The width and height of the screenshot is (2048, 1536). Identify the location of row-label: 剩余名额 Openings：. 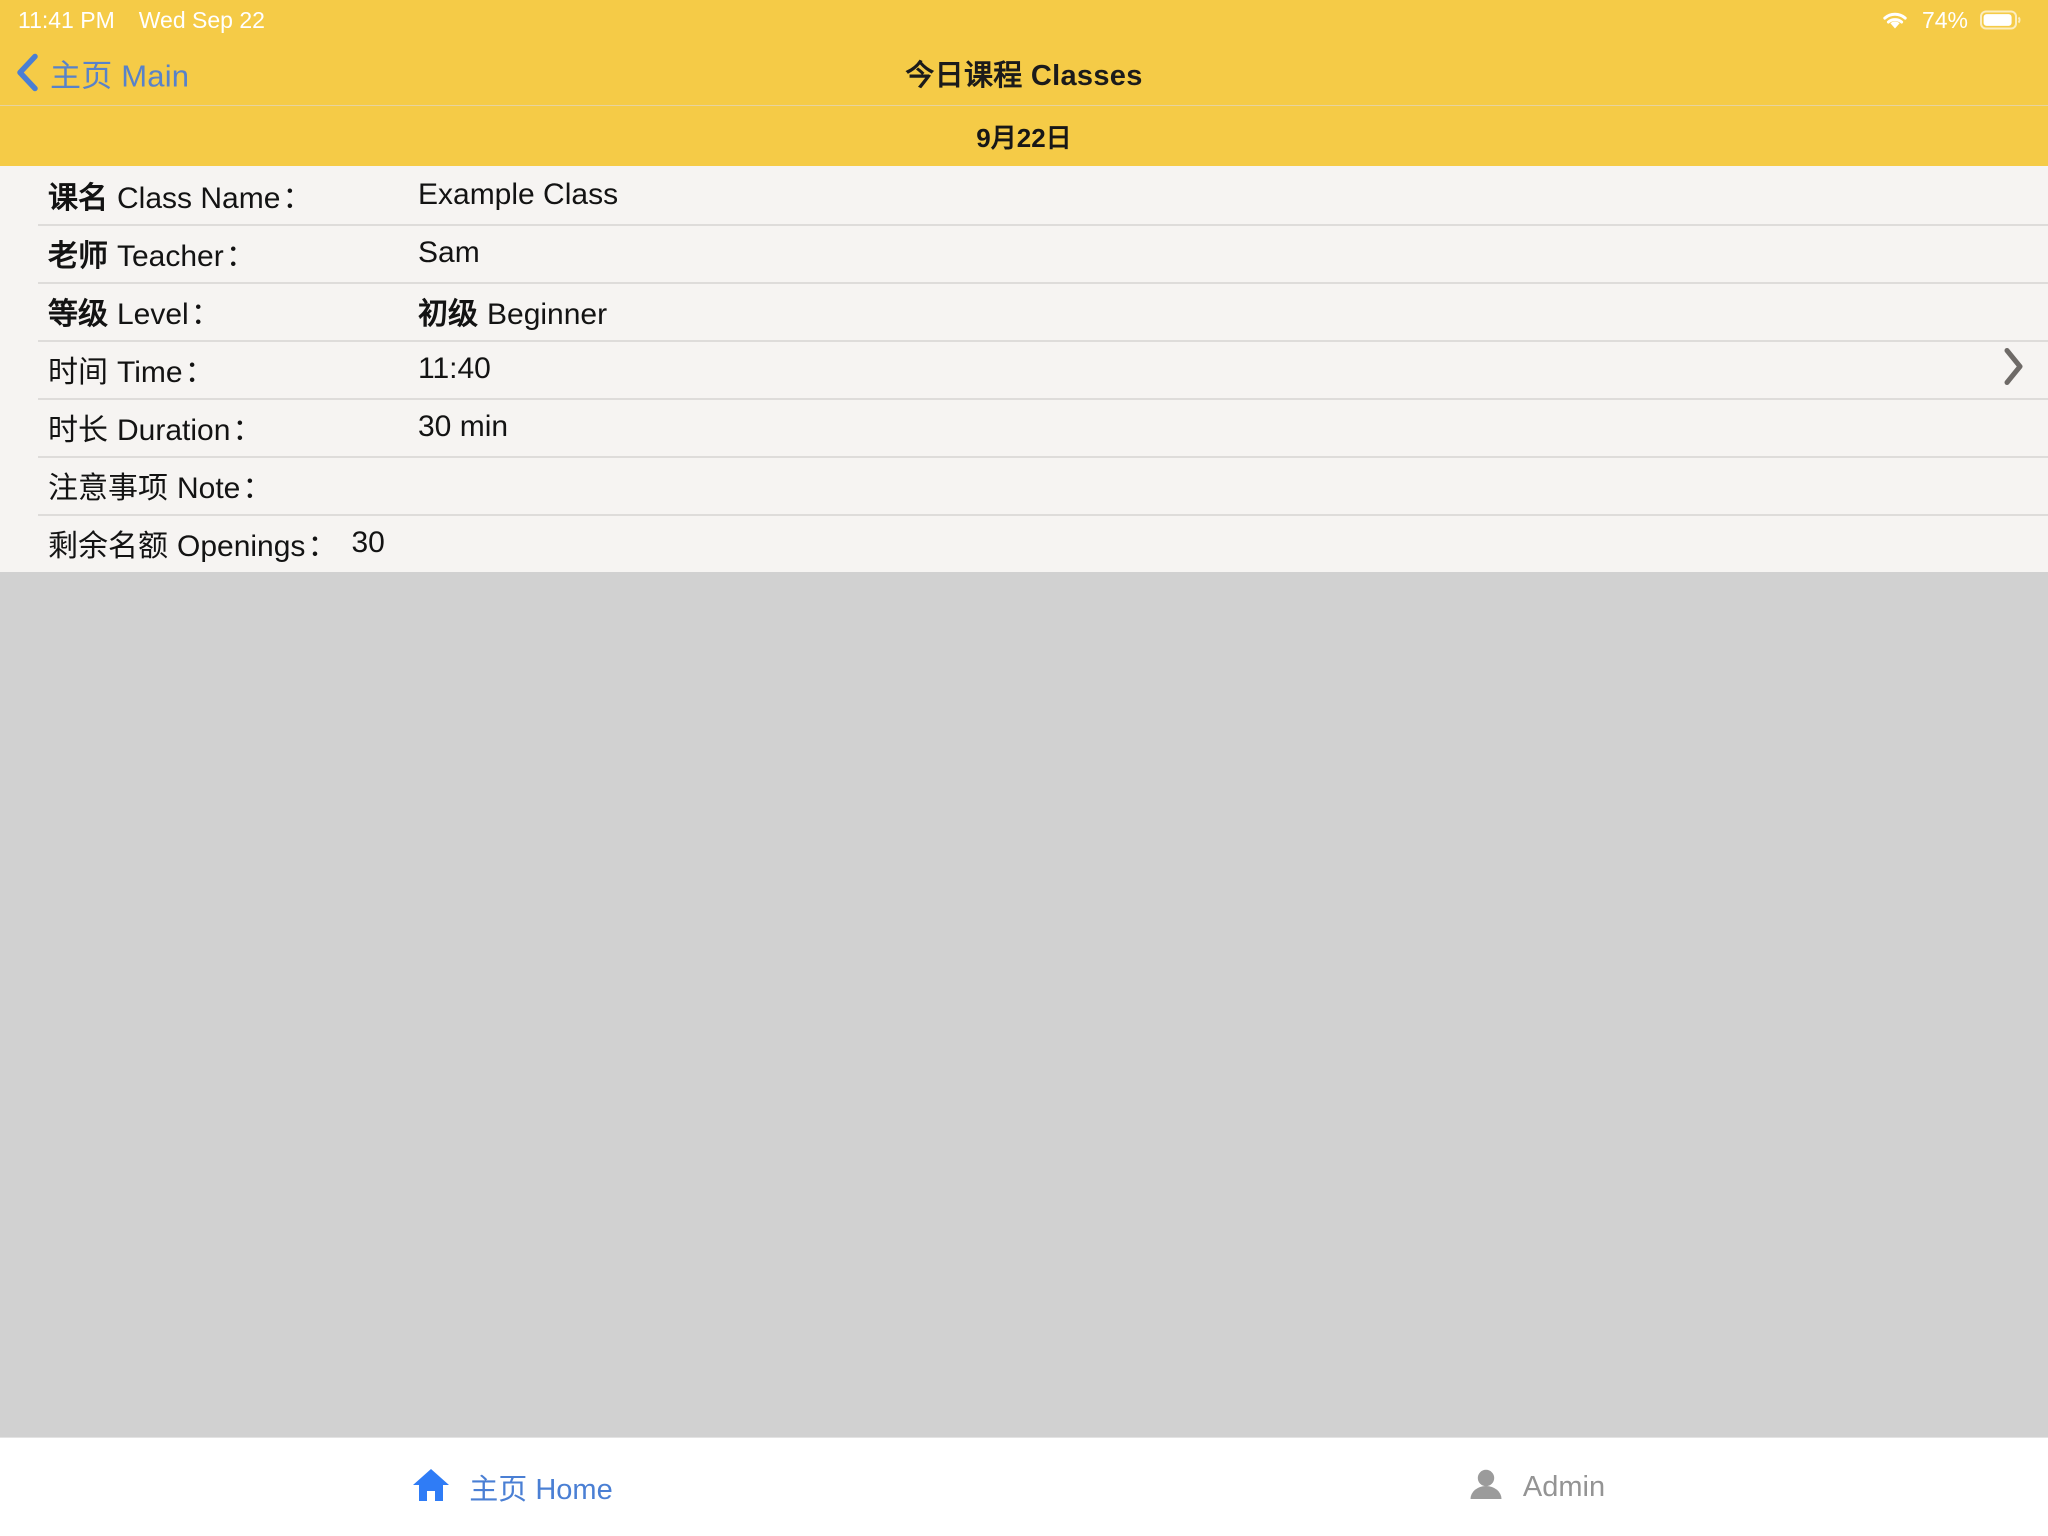
(192, 543).